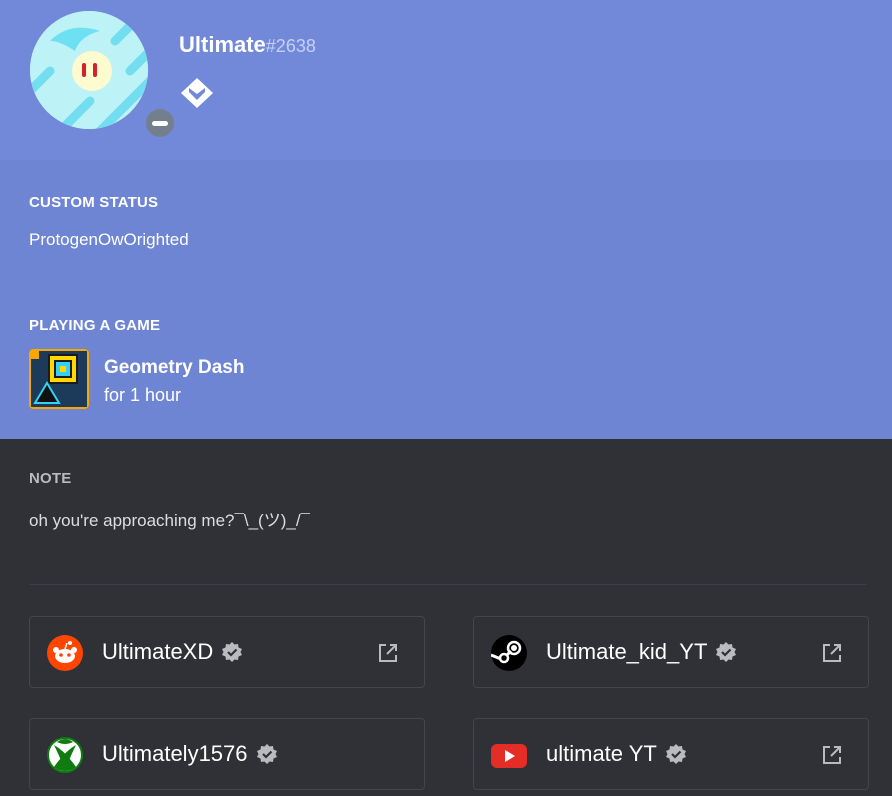 Image resolution: width=892 pixels, height=796 pixels. Describe the element at coordinates (641, 652) in the screenshot. I see `account-name: Ultimate_kid_YT` at that location.